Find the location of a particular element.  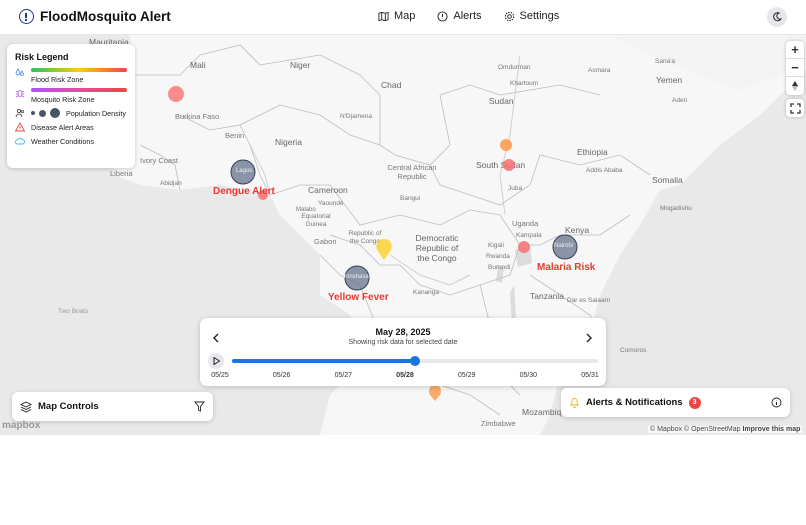

timeline-tick: 05/28 is located at coordinates (405, 375).